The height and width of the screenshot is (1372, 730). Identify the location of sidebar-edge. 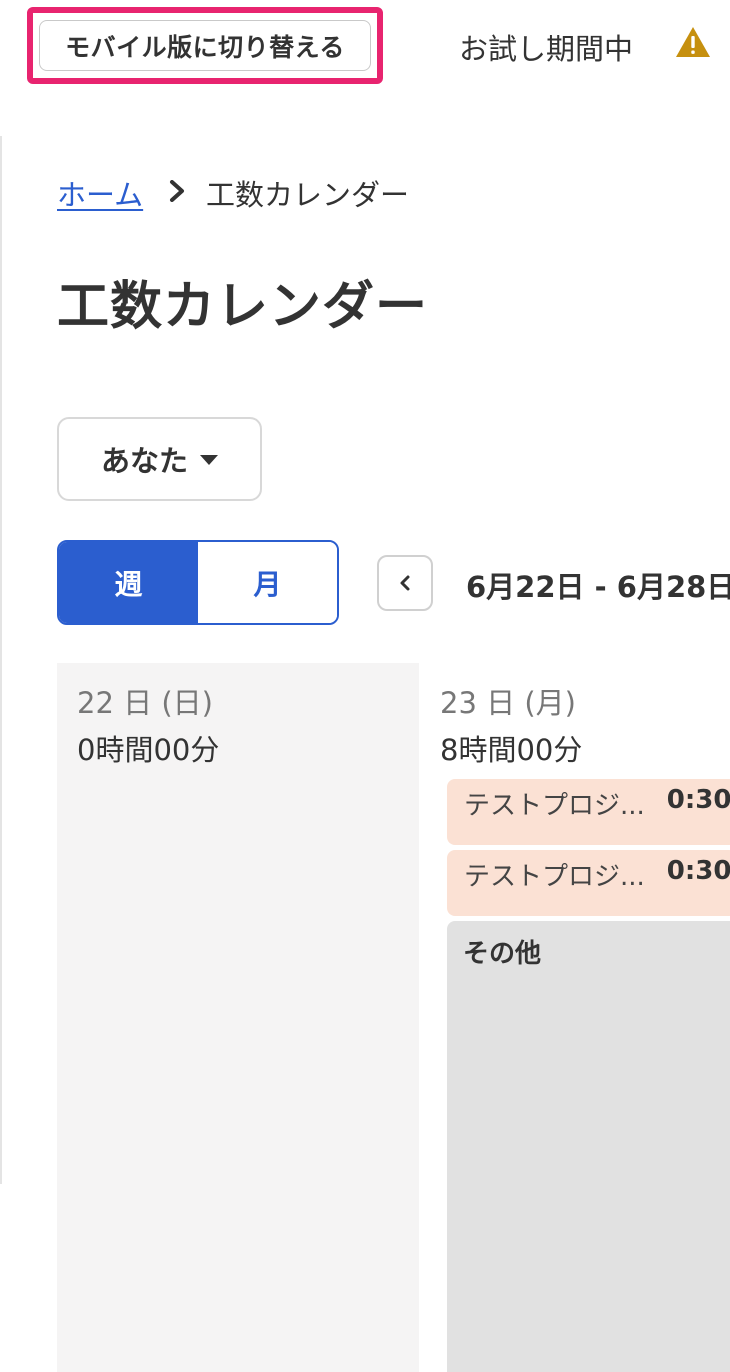
(1, 660).